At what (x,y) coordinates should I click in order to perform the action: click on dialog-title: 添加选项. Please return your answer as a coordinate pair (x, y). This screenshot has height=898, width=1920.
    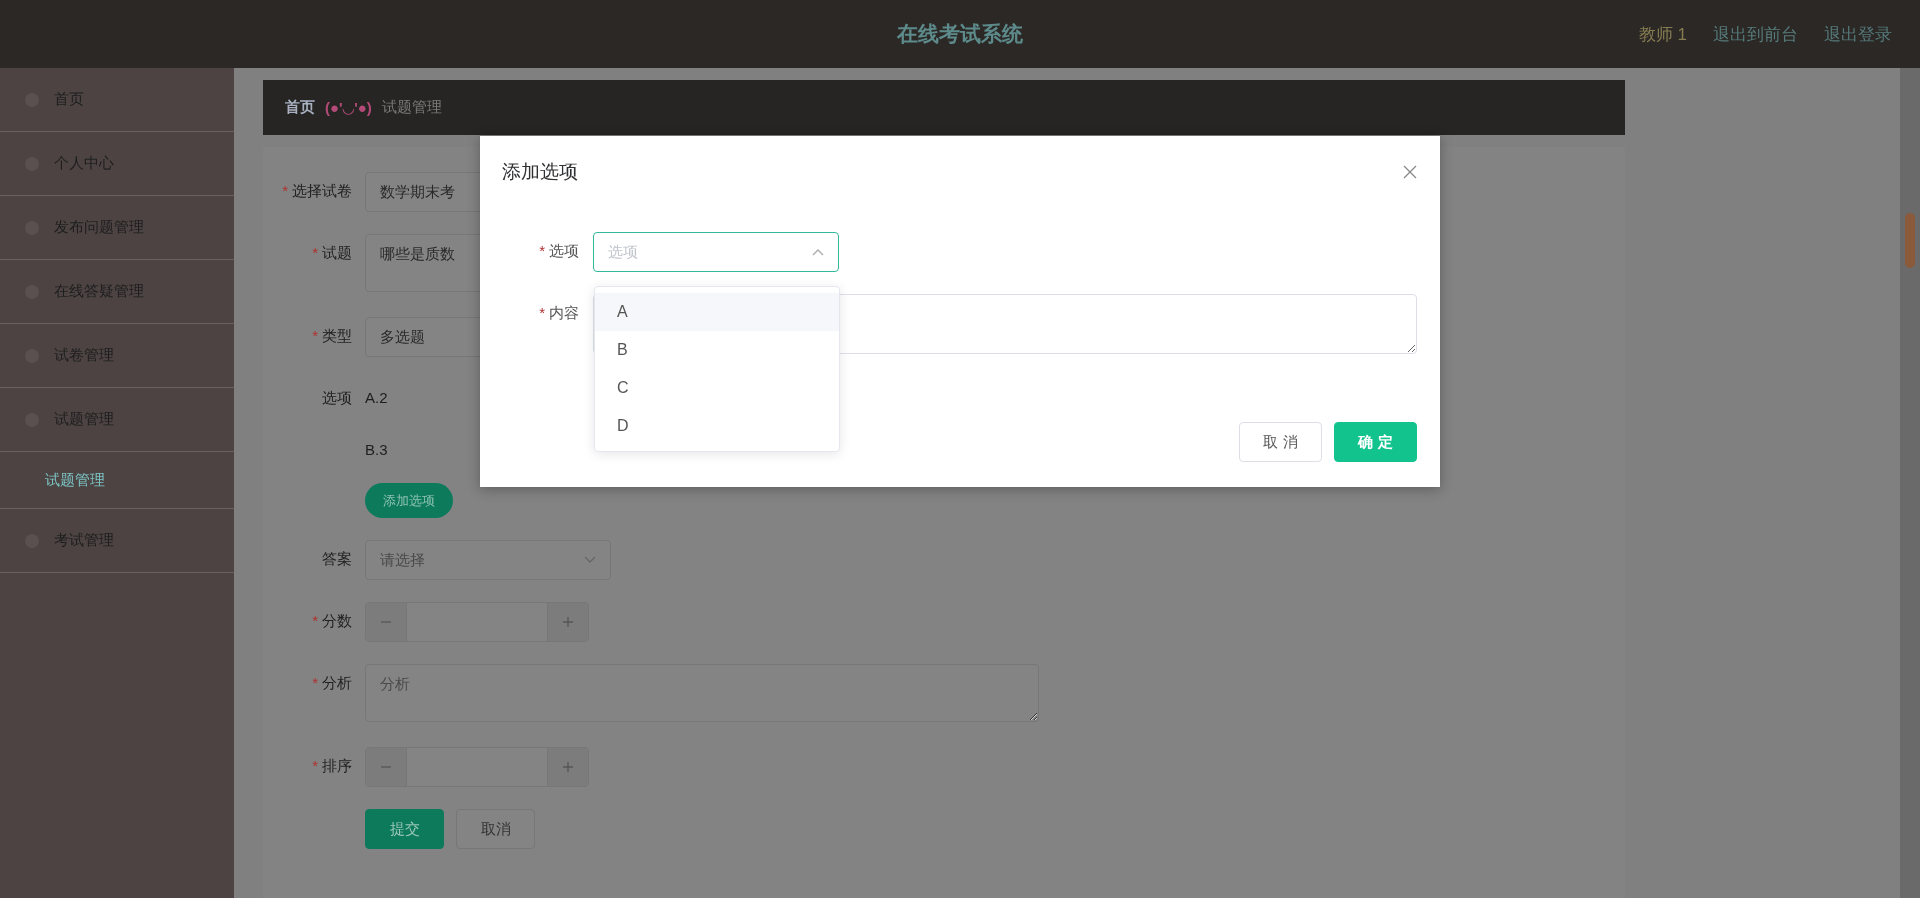
    Looking at the image, I should click on (540, 172).